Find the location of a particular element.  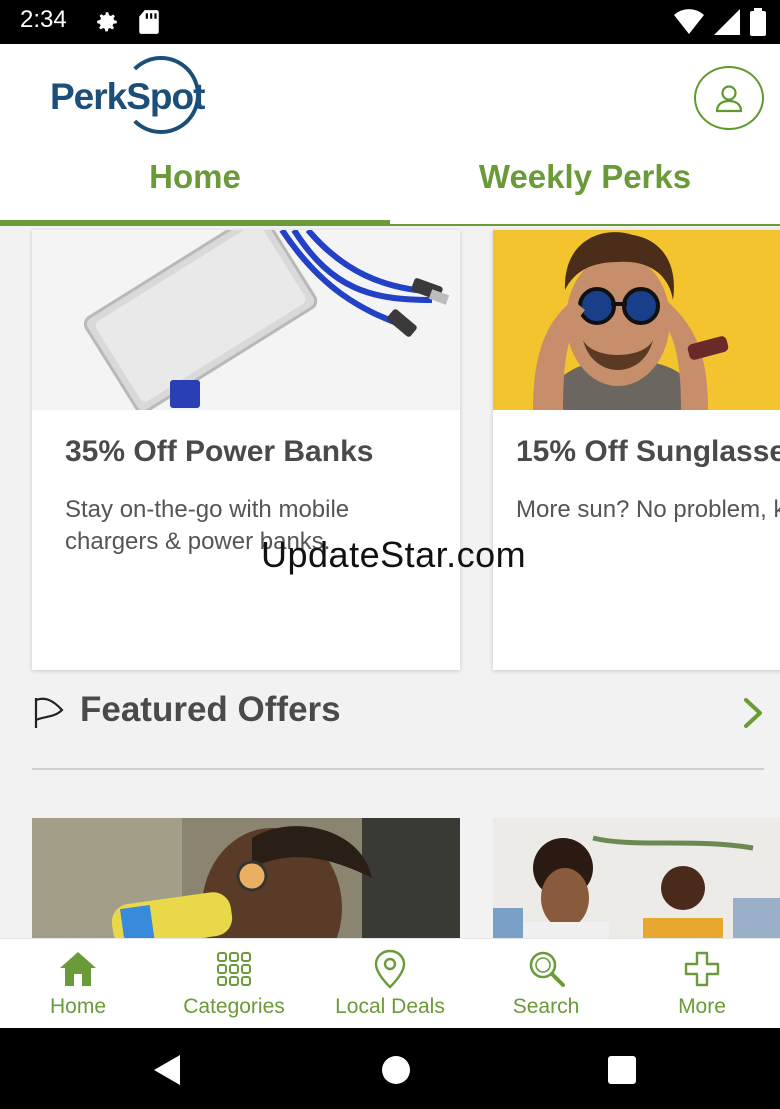

home-button is located at coordinates (396, 1070).